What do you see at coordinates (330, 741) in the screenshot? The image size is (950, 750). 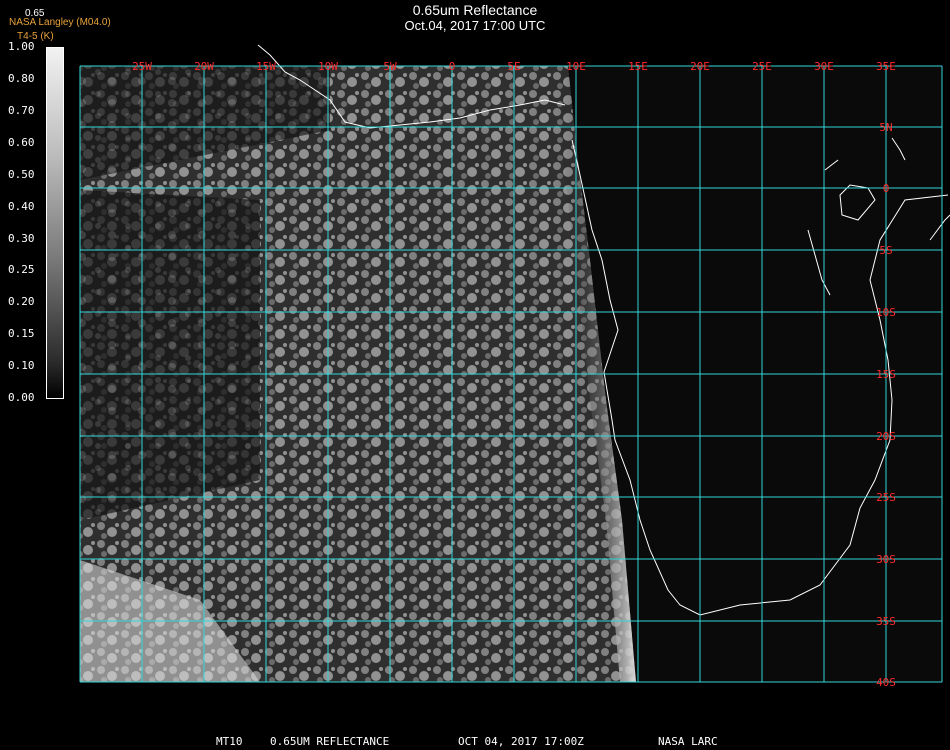 I see `footer-name: 0.65UM REFLECTANCE` at bounding box center [330, 741].